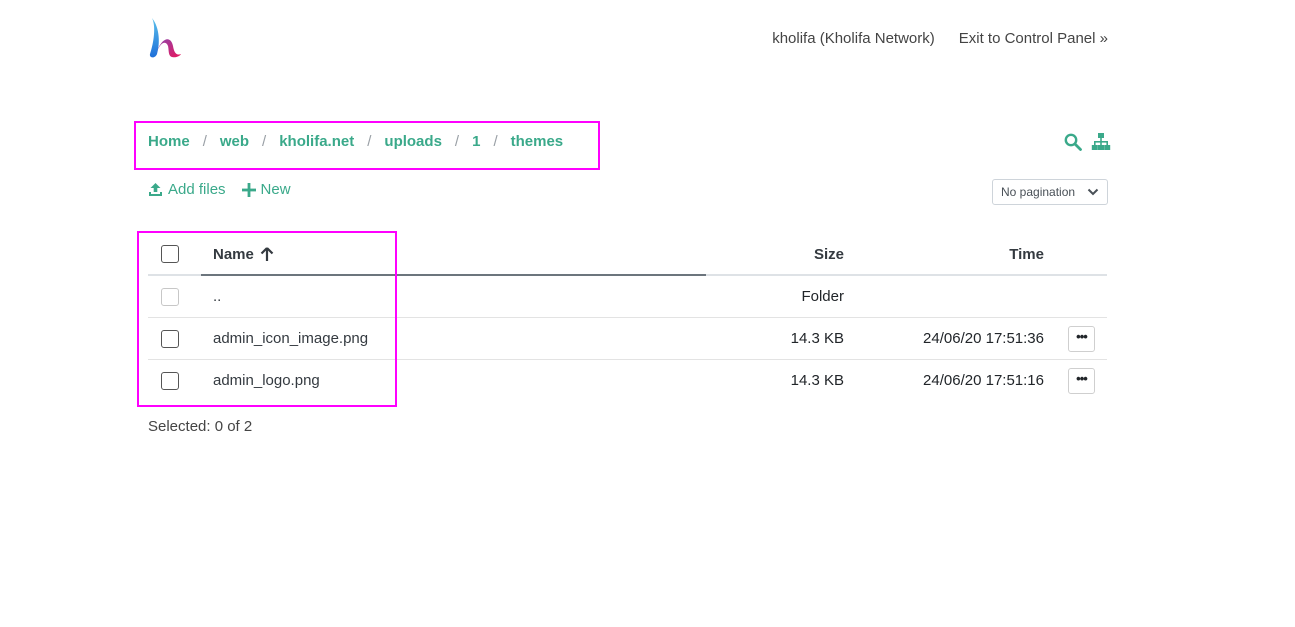 This screenshot has width=1295, height=627. I want to click on pagination-value: No pagination, so click(1038, 192).